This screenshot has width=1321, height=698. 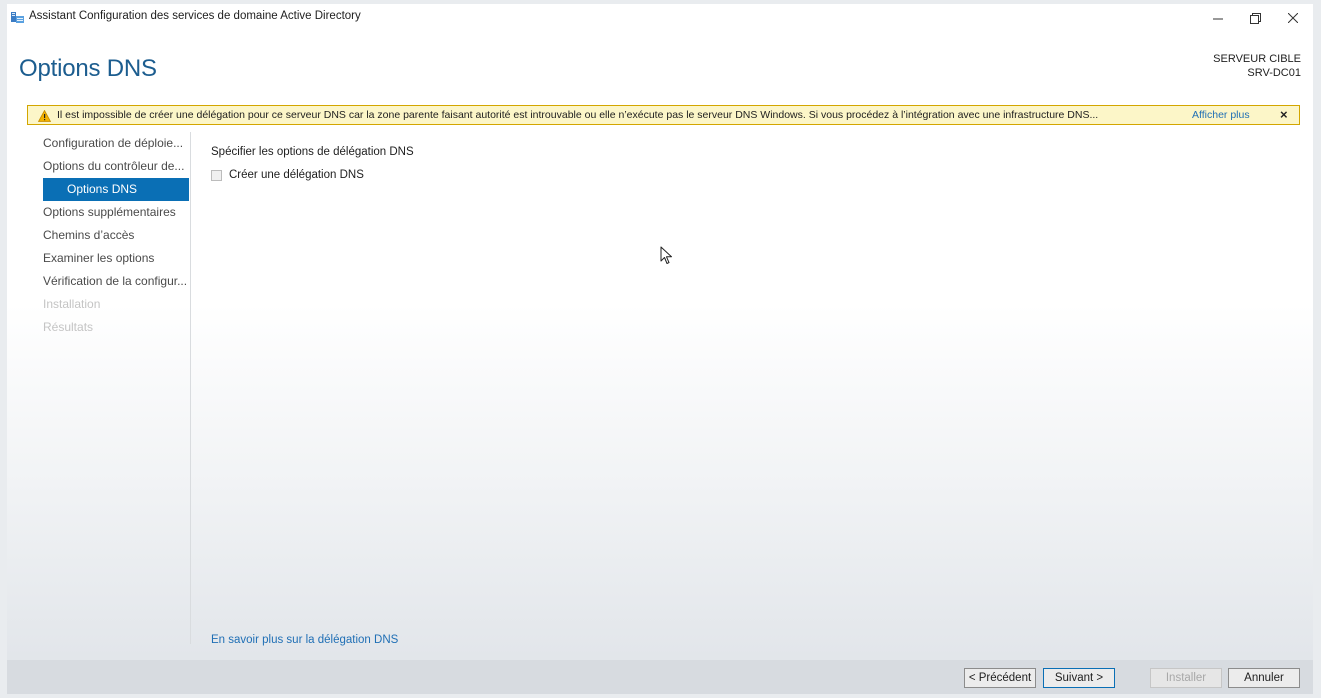 What do you see at coordinates (296, 175) in the screenshot?
I see `checkbox-label: Créer une délégation DNS` at bounding box center [296, 175].